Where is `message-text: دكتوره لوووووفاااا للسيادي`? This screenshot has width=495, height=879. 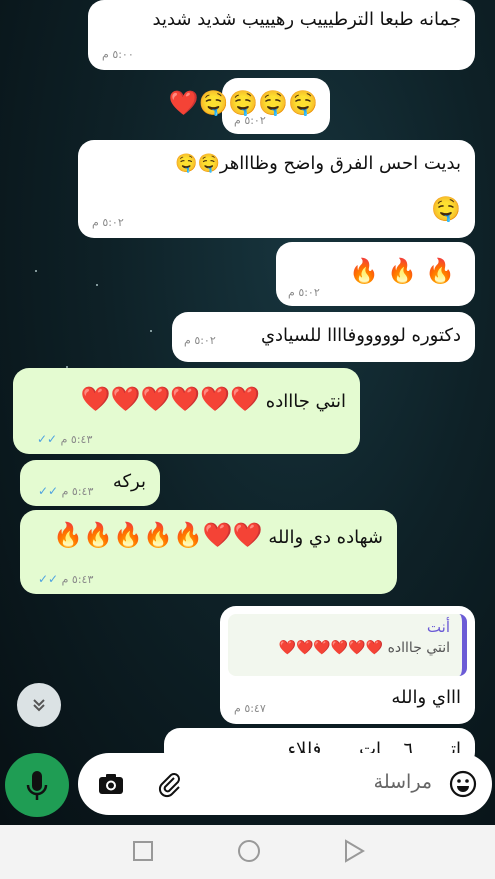
message-text: دكتوره لوووووفاااا للسيادي is located at coordinates (360, 335).